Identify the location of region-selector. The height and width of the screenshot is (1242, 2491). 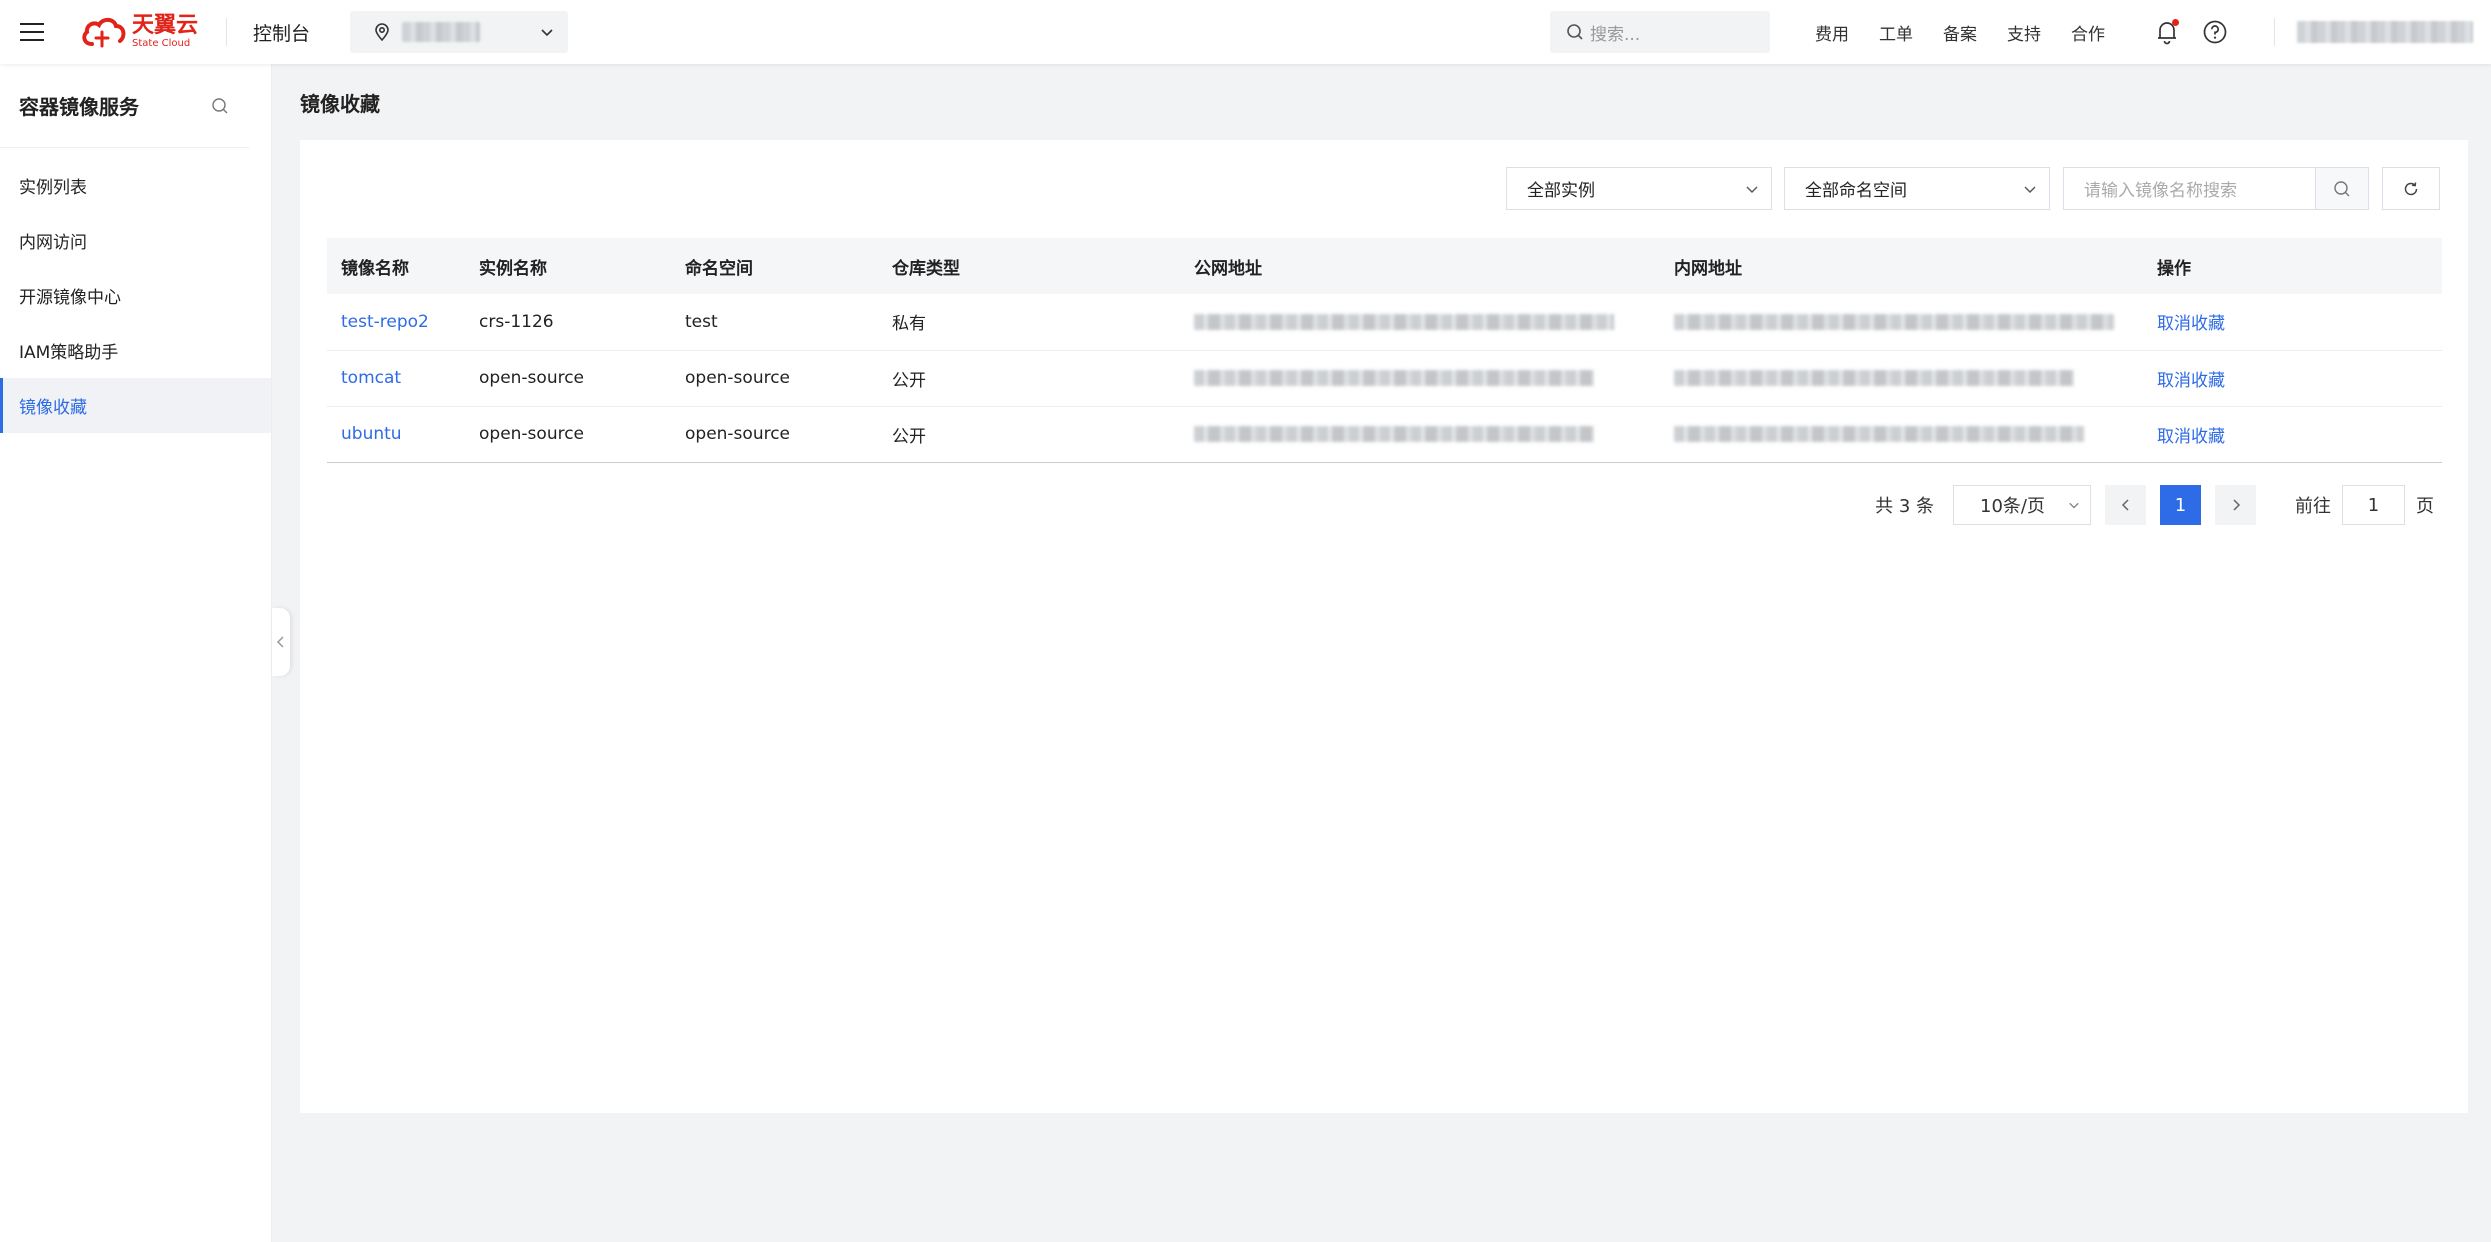
(459, 32).